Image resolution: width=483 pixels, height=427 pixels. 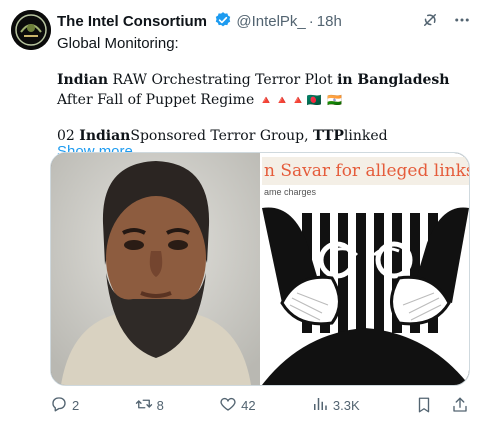 What do you see at coordinates (248, 405) in the screenshot?
I see `like-count: 42` at bounding box center [248, 405].